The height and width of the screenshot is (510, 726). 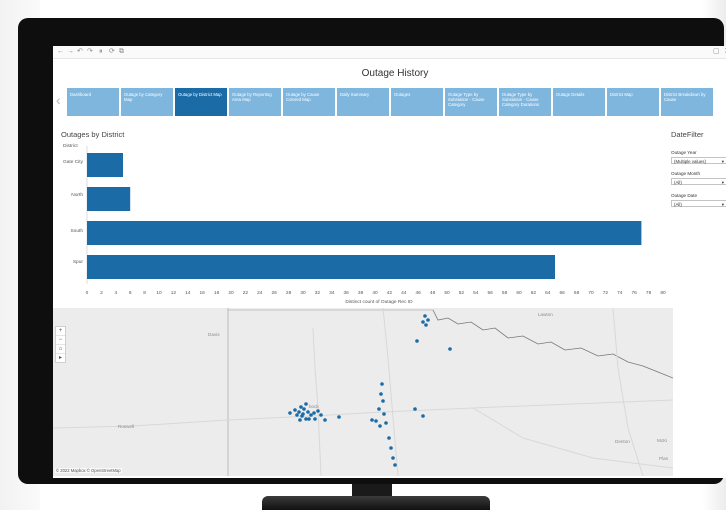 I want to click on x-tick-label: 56, so click(x=491, y=293).